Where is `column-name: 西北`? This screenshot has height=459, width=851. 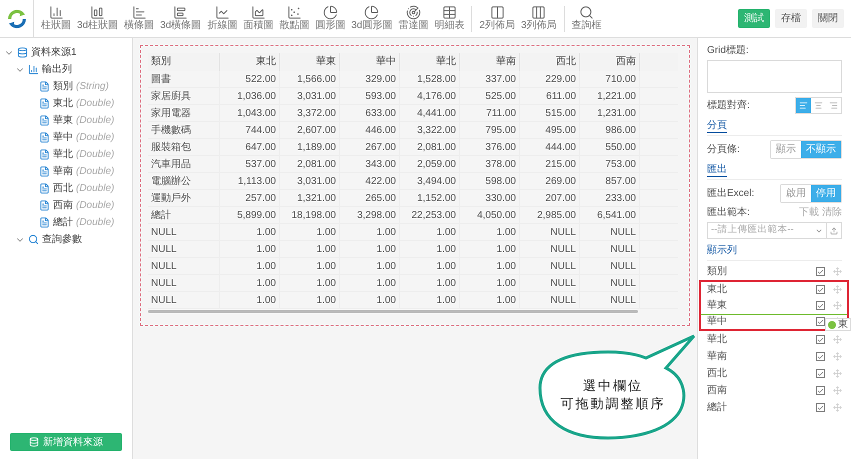
column-name: 西北 is located at coordinates (761, 373).